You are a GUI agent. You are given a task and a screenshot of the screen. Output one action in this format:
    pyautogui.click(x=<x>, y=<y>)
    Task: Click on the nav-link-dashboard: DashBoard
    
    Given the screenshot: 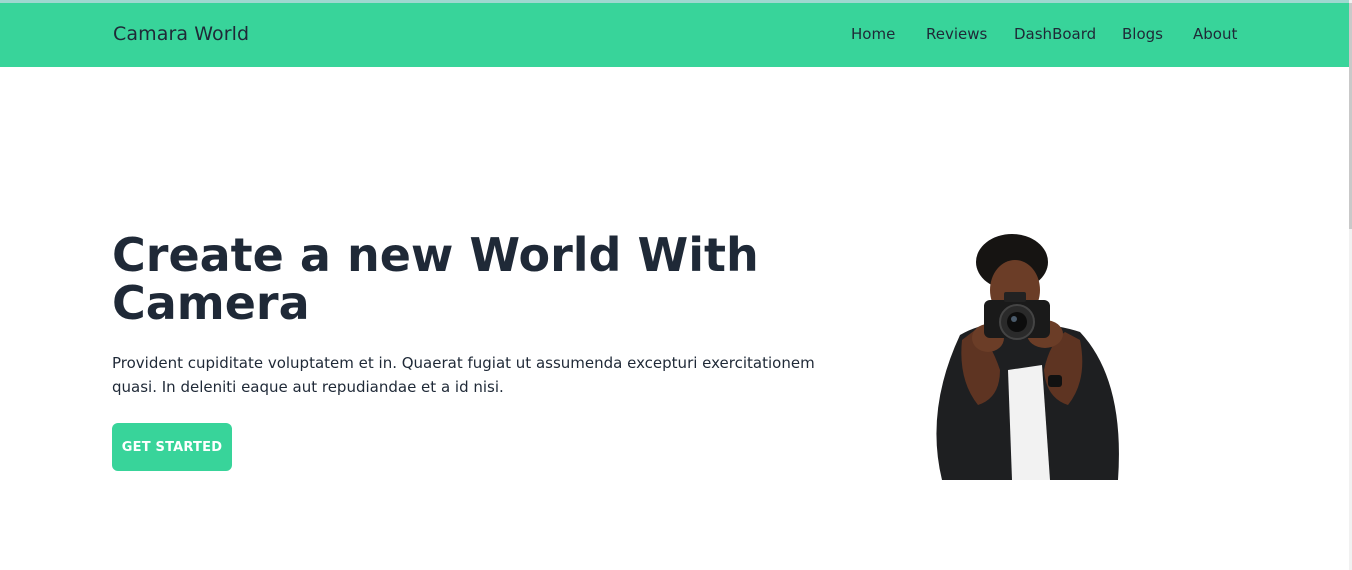 What is the action you would take?
    pyautogui.click(x=1055, y=34)
    